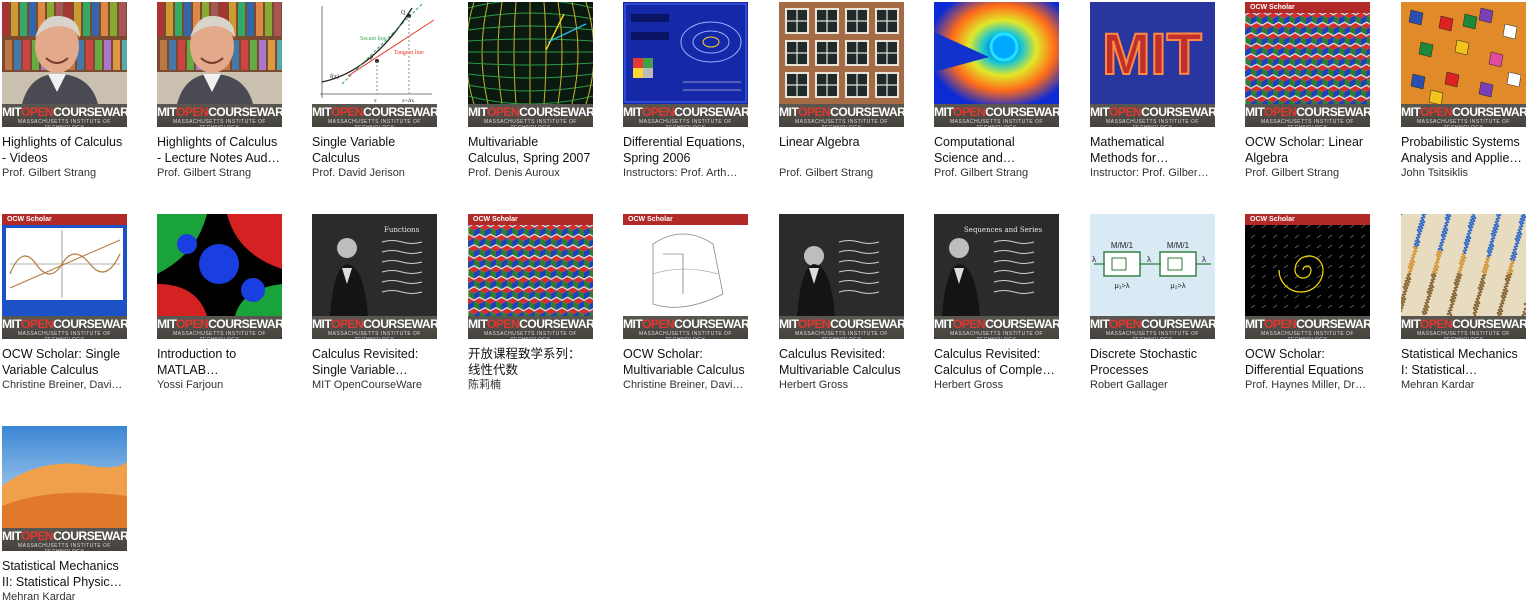 This screenshot has width=1528, height=606. What do you see at coordinates (1152, 385) in the screenshot?
I see `course-author: Robert Gallager` at bounding box center [1152, 385].